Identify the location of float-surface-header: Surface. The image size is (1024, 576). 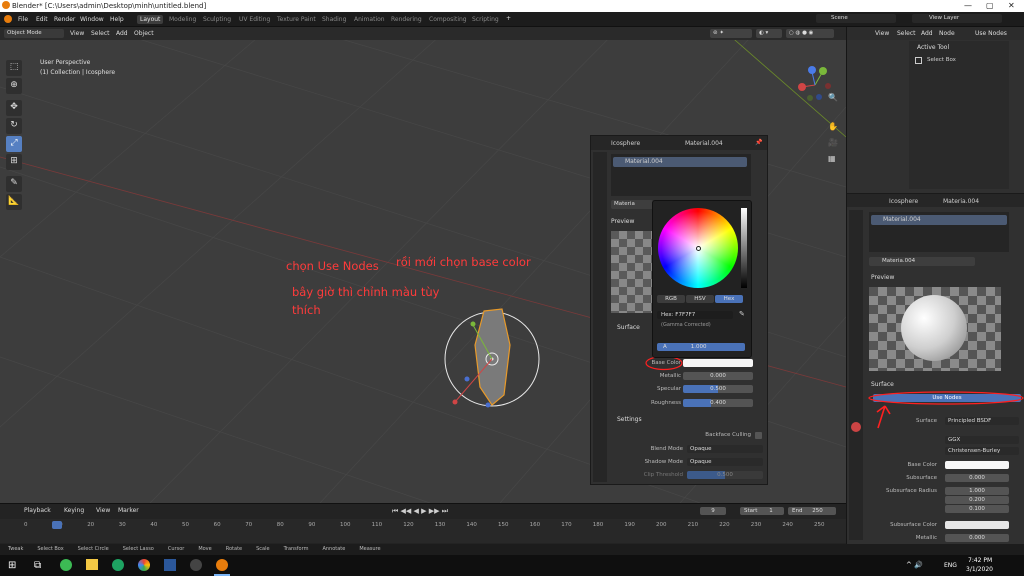
(628, 327).